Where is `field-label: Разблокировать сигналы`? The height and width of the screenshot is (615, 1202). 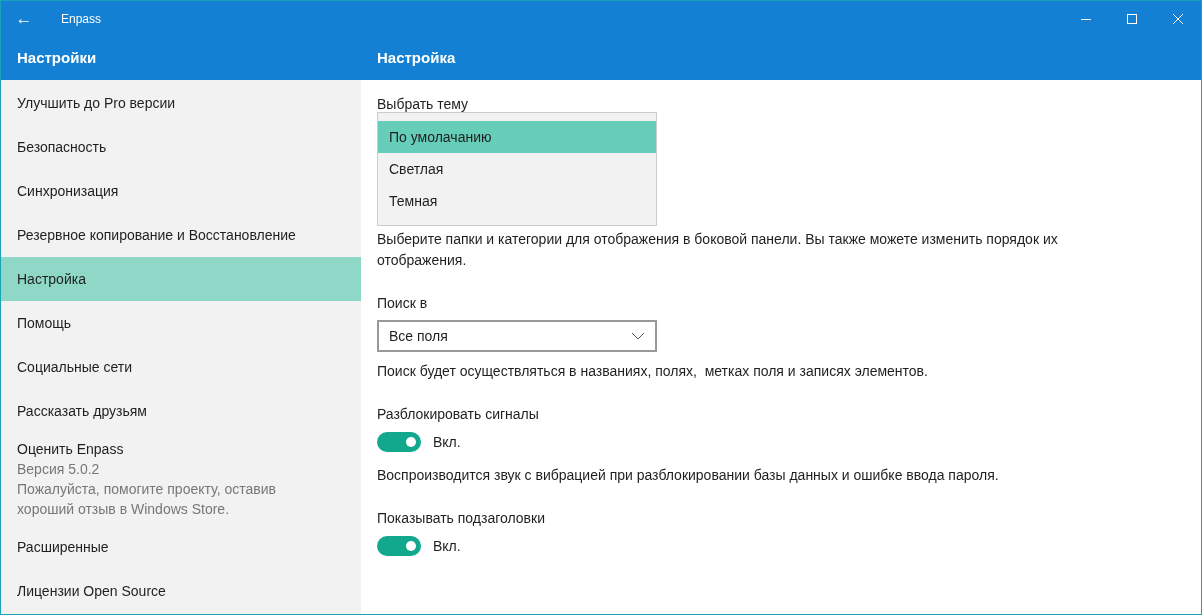
field-label: Разблокировать сигналы is located at coordinates (458, 414).